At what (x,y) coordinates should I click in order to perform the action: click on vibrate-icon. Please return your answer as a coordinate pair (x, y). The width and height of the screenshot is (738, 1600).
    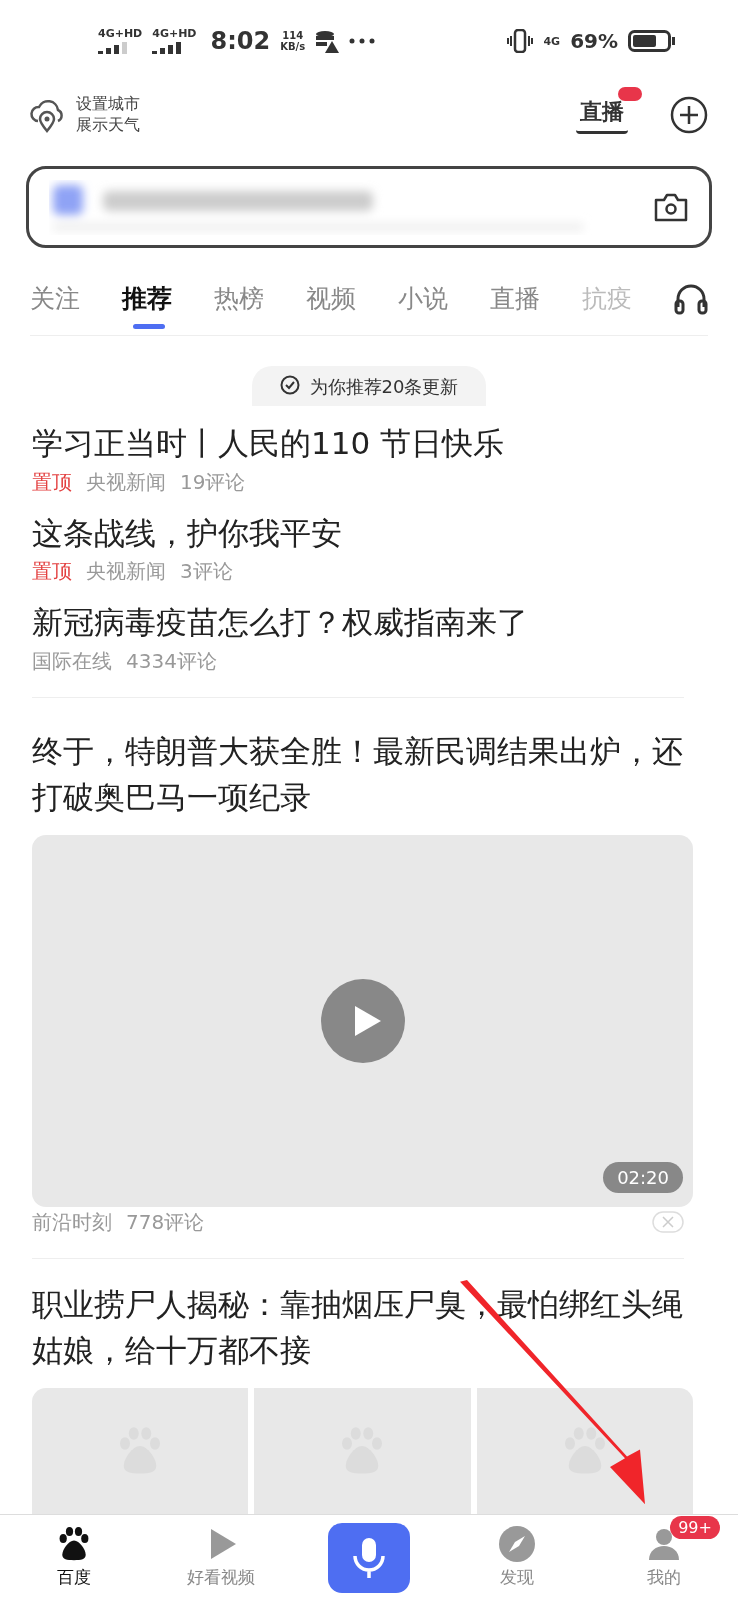
    Looking at the image, I should click on (520, 41).